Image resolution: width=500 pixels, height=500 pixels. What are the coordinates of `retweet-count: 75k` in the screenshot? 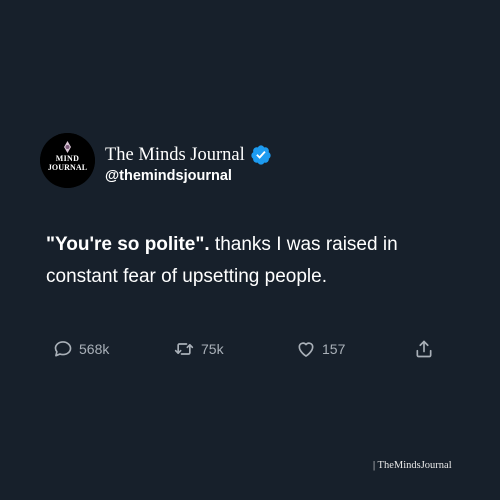 It's located at (212, 349).